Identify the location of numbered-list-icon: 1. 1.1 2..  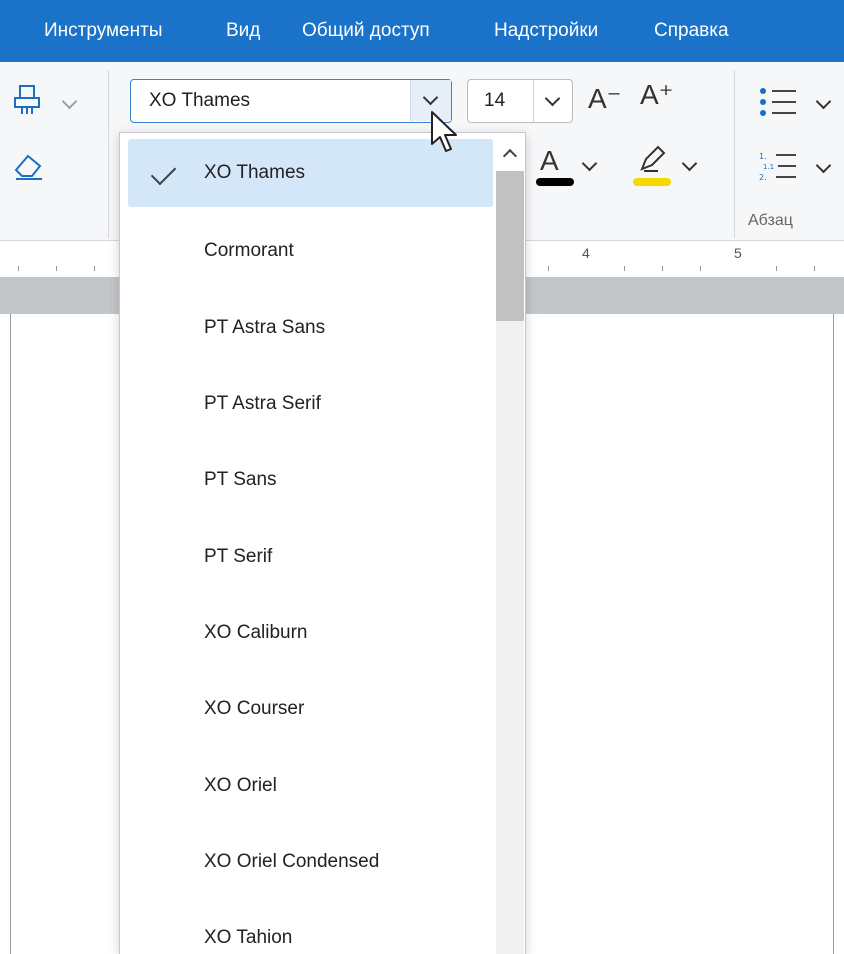
(778, 166).